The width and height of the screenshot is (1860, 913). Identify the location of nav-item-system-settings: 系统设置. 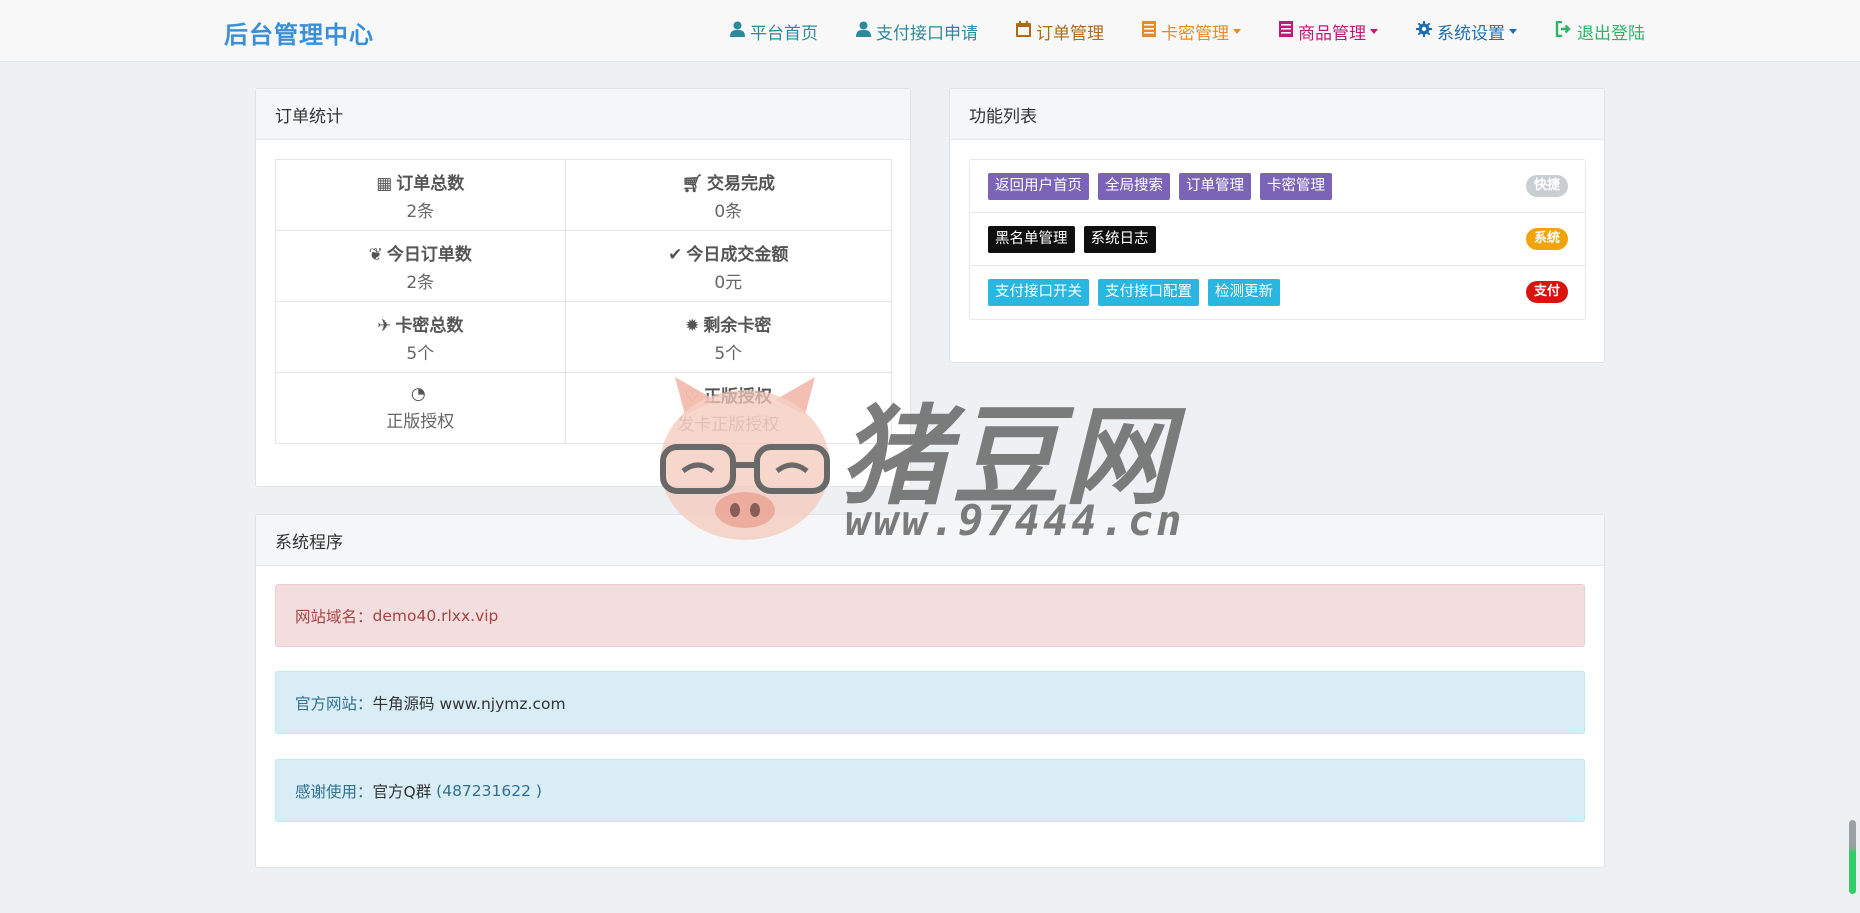
(1466, 31).